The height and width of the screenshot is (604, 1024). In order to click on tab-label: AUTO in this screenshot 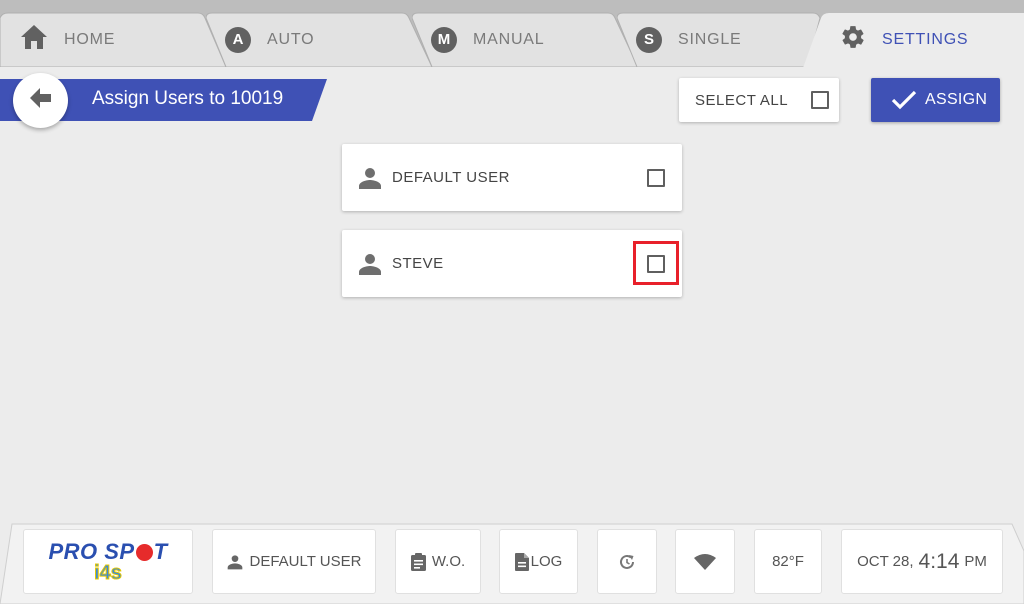, I will do `click(291, 39)`.